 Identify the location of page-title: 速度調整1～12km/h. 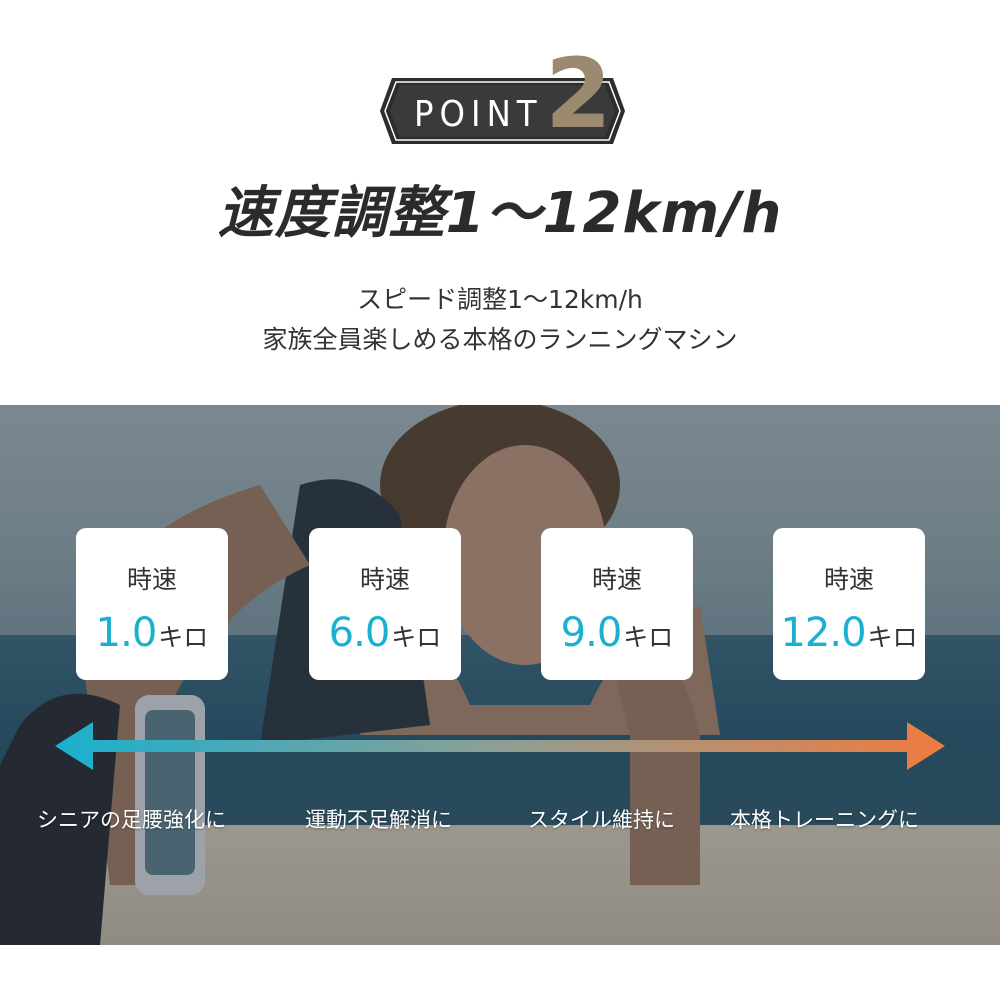
(500, 213).